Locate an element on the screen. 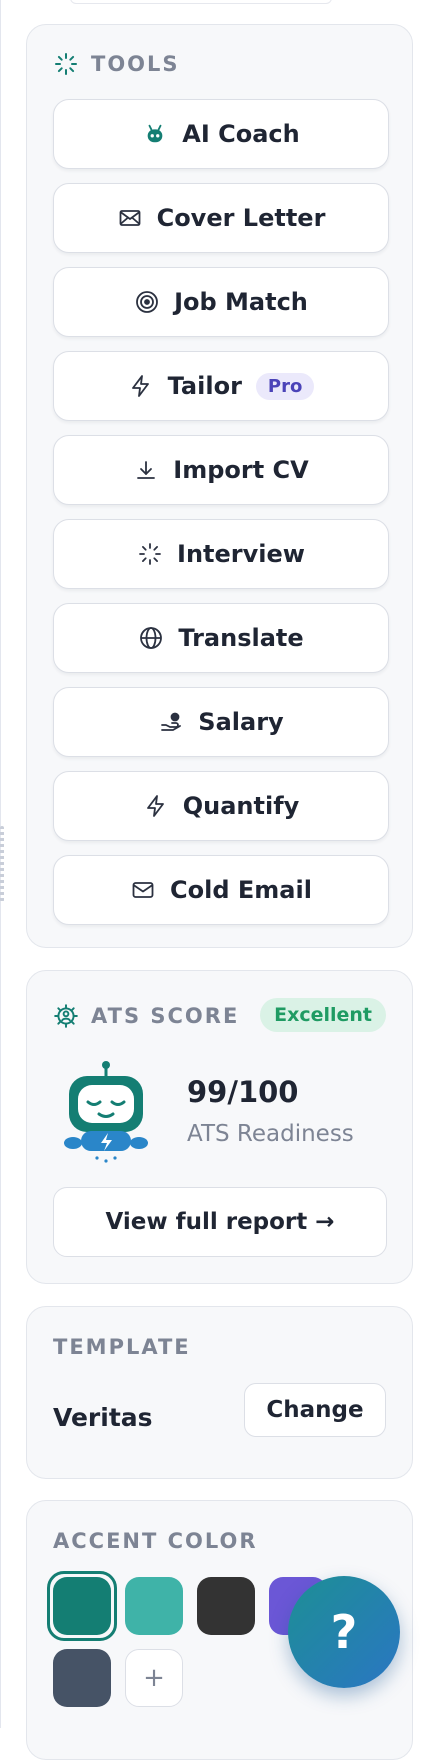 Image resolution: width=440 pixels, height=1760 pixels. cold-email-button: Cold Email is located at coordinates (221, 890).